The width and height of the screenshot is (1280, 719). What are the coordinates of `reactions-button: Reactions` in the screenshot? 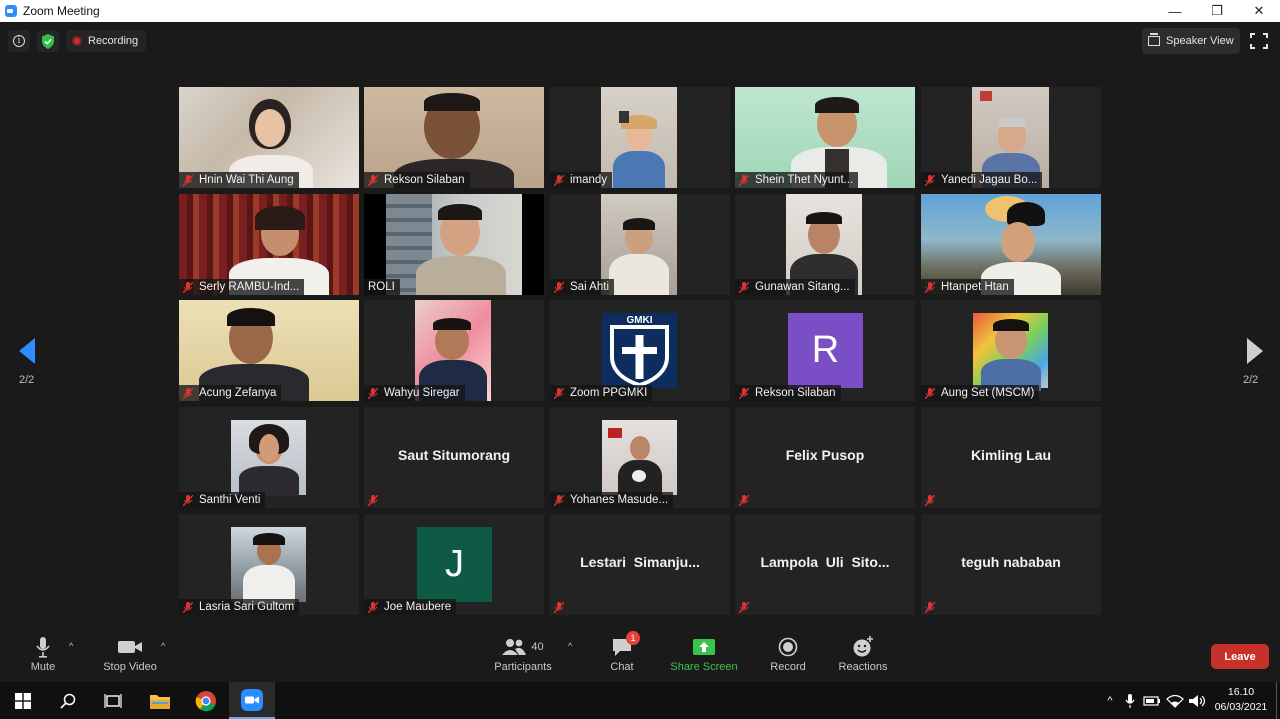 It's located at (863, 654).